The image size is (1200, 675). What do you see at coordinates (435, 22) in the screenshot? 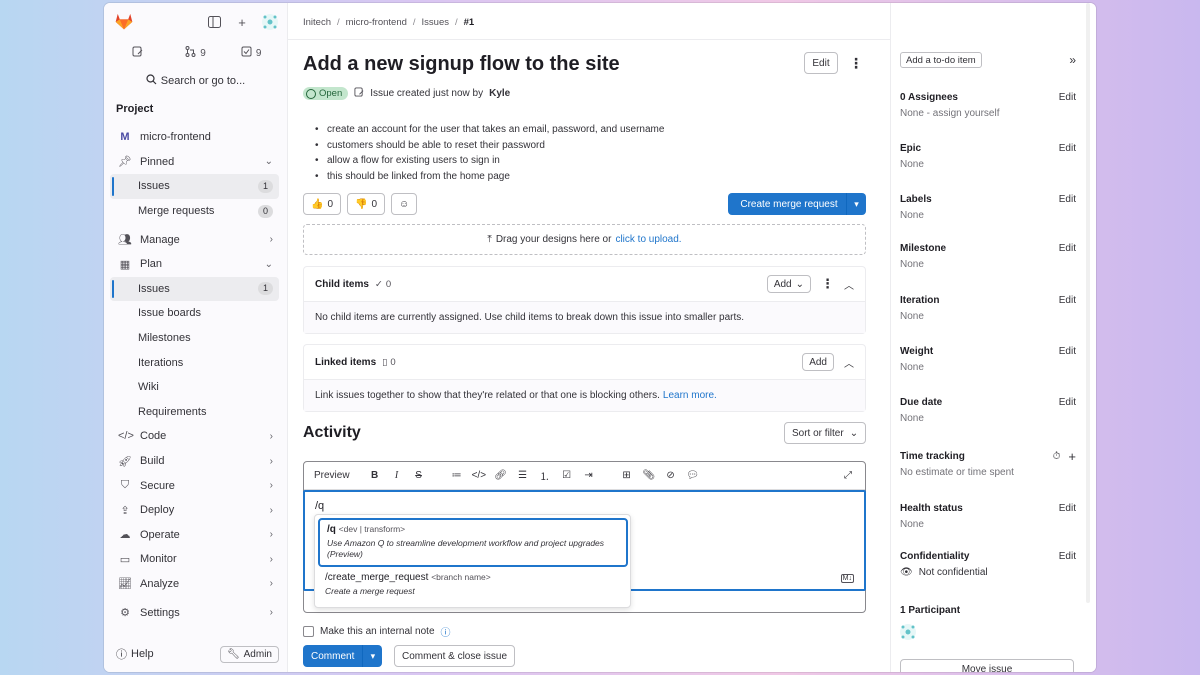
I see `breadcrumb-item: Issues` at bounding box center [435, 22].